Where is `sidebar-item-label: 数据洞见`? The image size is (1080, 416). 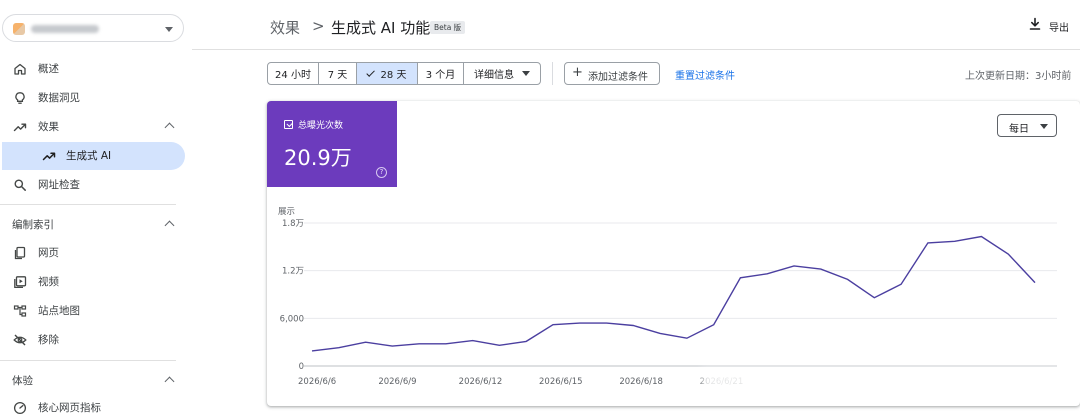 sidebar-item-label: 数据洞见 is located at coordinates (59, 98).